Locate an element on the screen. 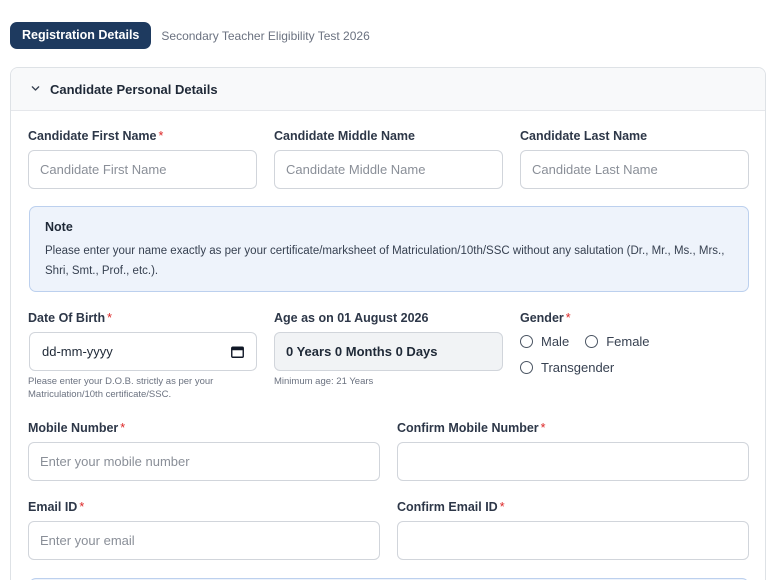 This screenshot has height=580, width=768. confirm-mobile-input is located at coordinates (573, 461).